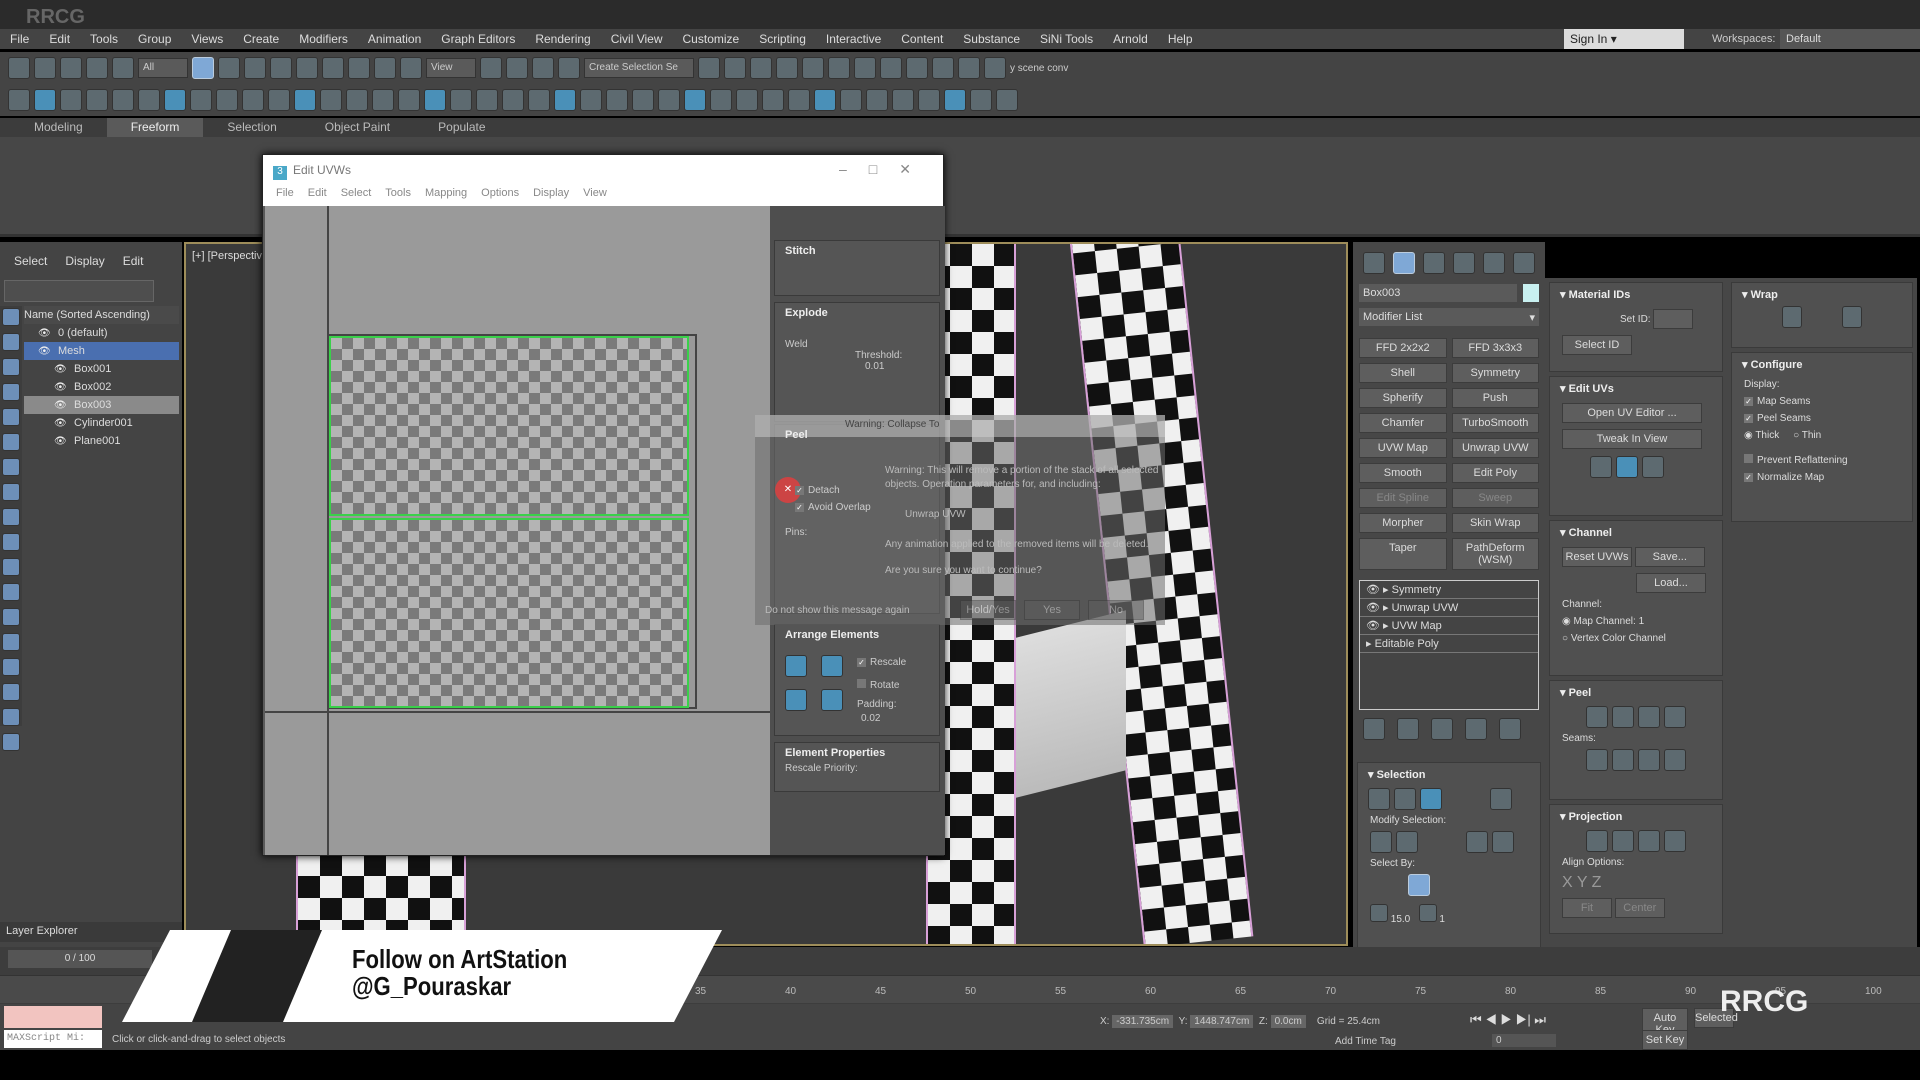 This screenshot has height=1080, width=1920. What do you see at coordinates (1495, 398) in the screenshot?
I see `modifier-button: Push` at bounding box center [1495, 398].